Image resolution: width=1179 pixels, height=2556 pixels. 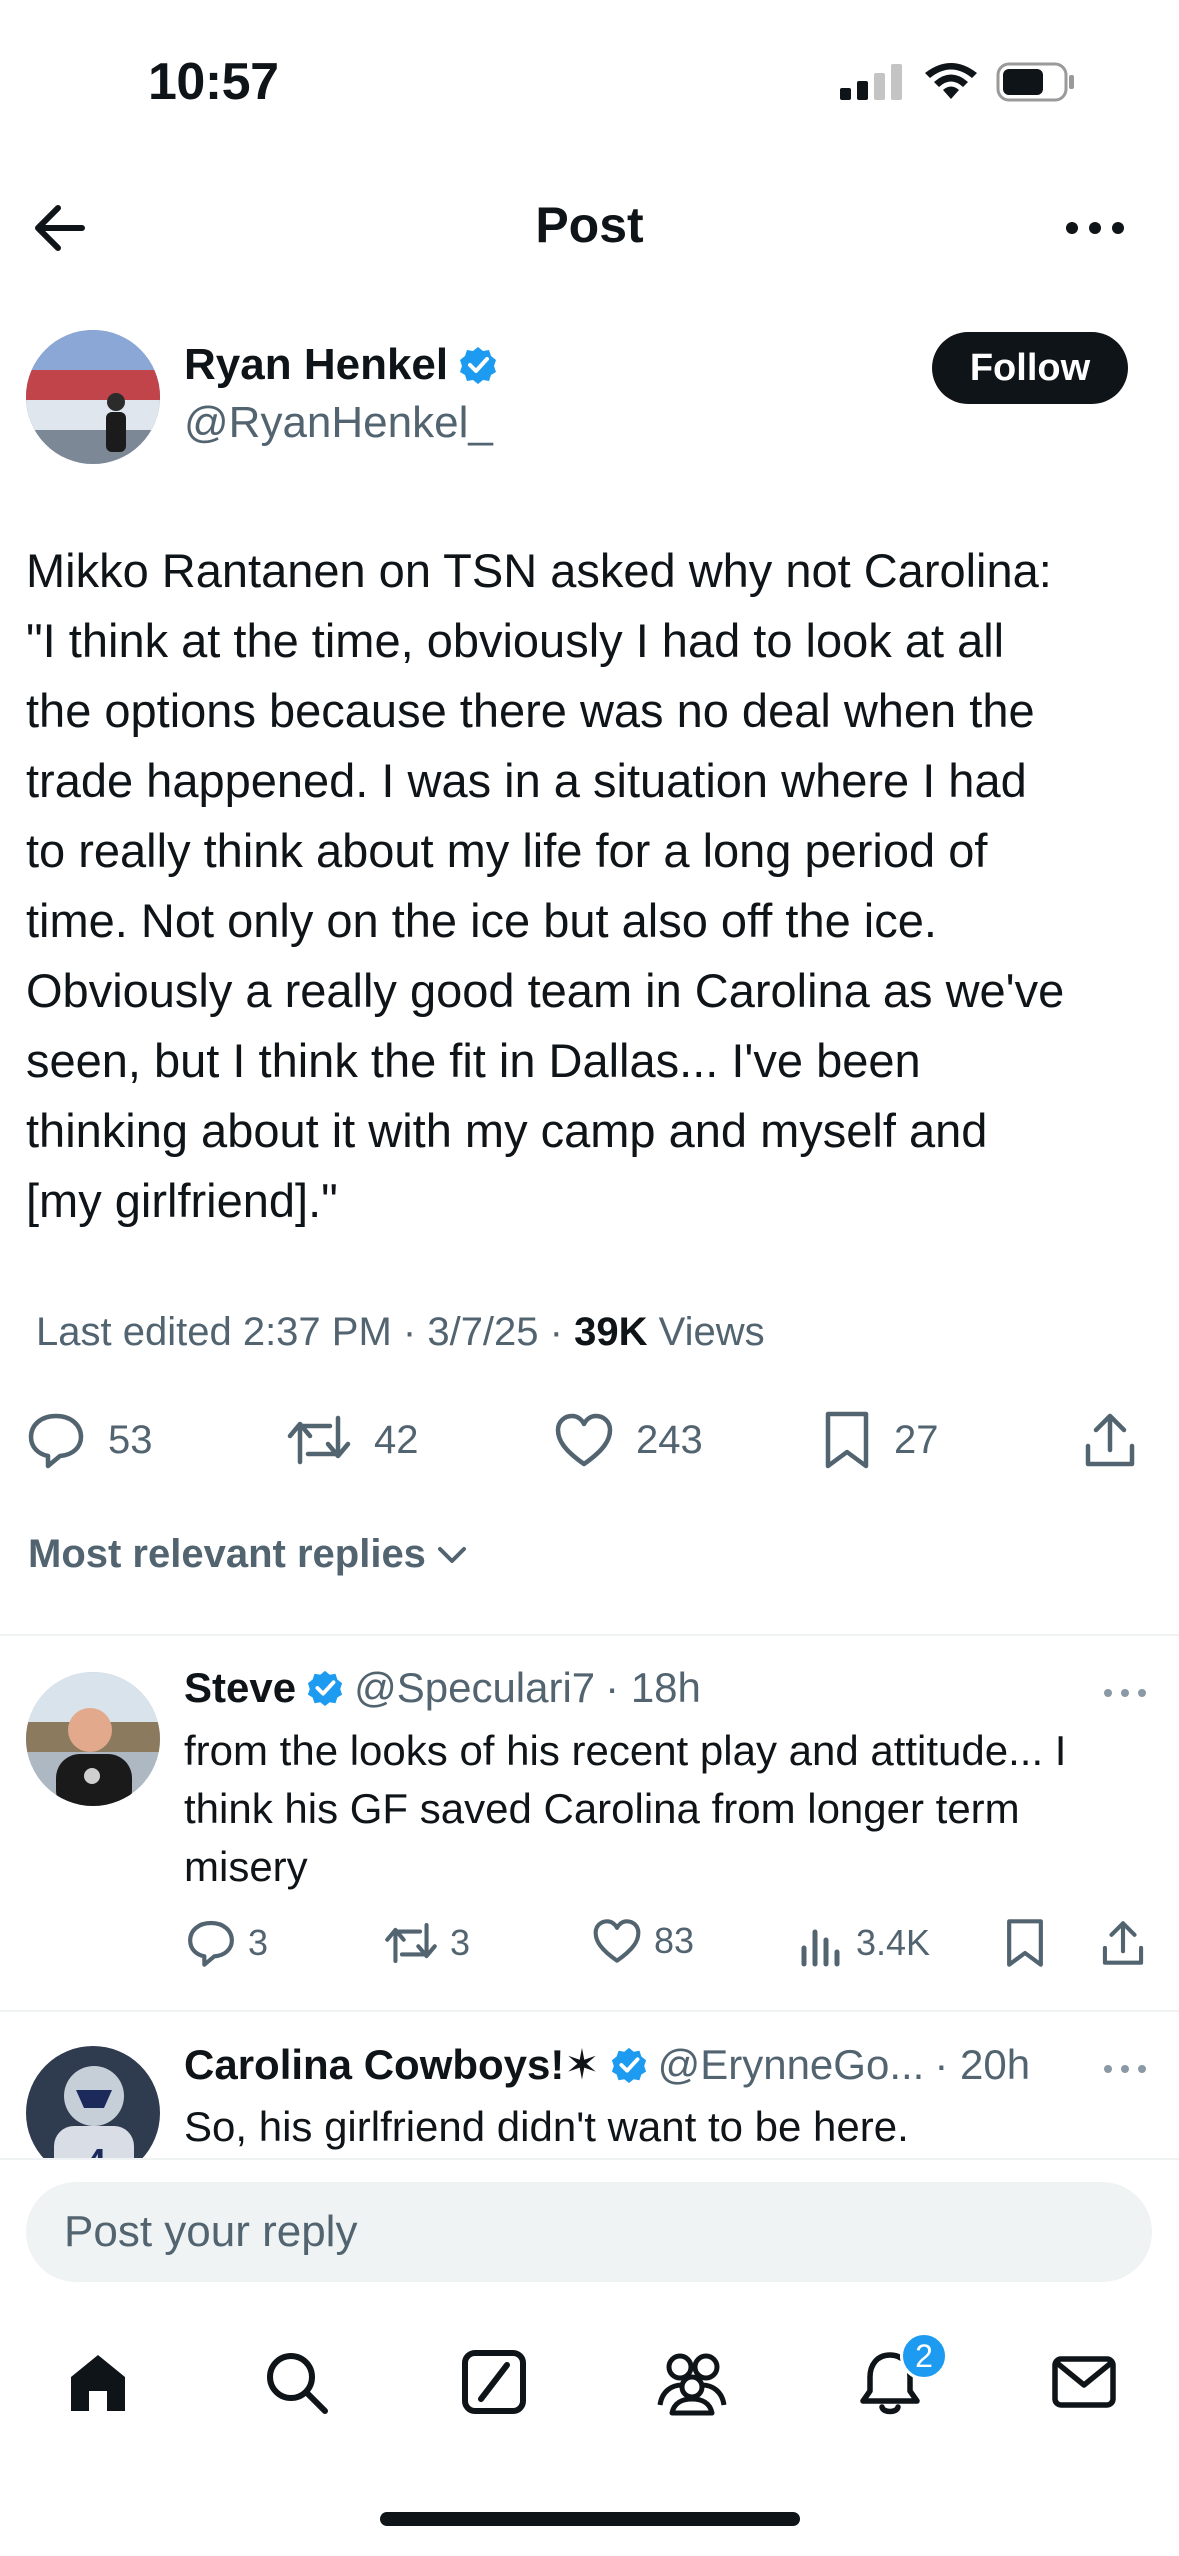 What do you see at coordinates (589, 225) in the screenshot?
I see `page-title: Post` at bounding box center [589, 225].